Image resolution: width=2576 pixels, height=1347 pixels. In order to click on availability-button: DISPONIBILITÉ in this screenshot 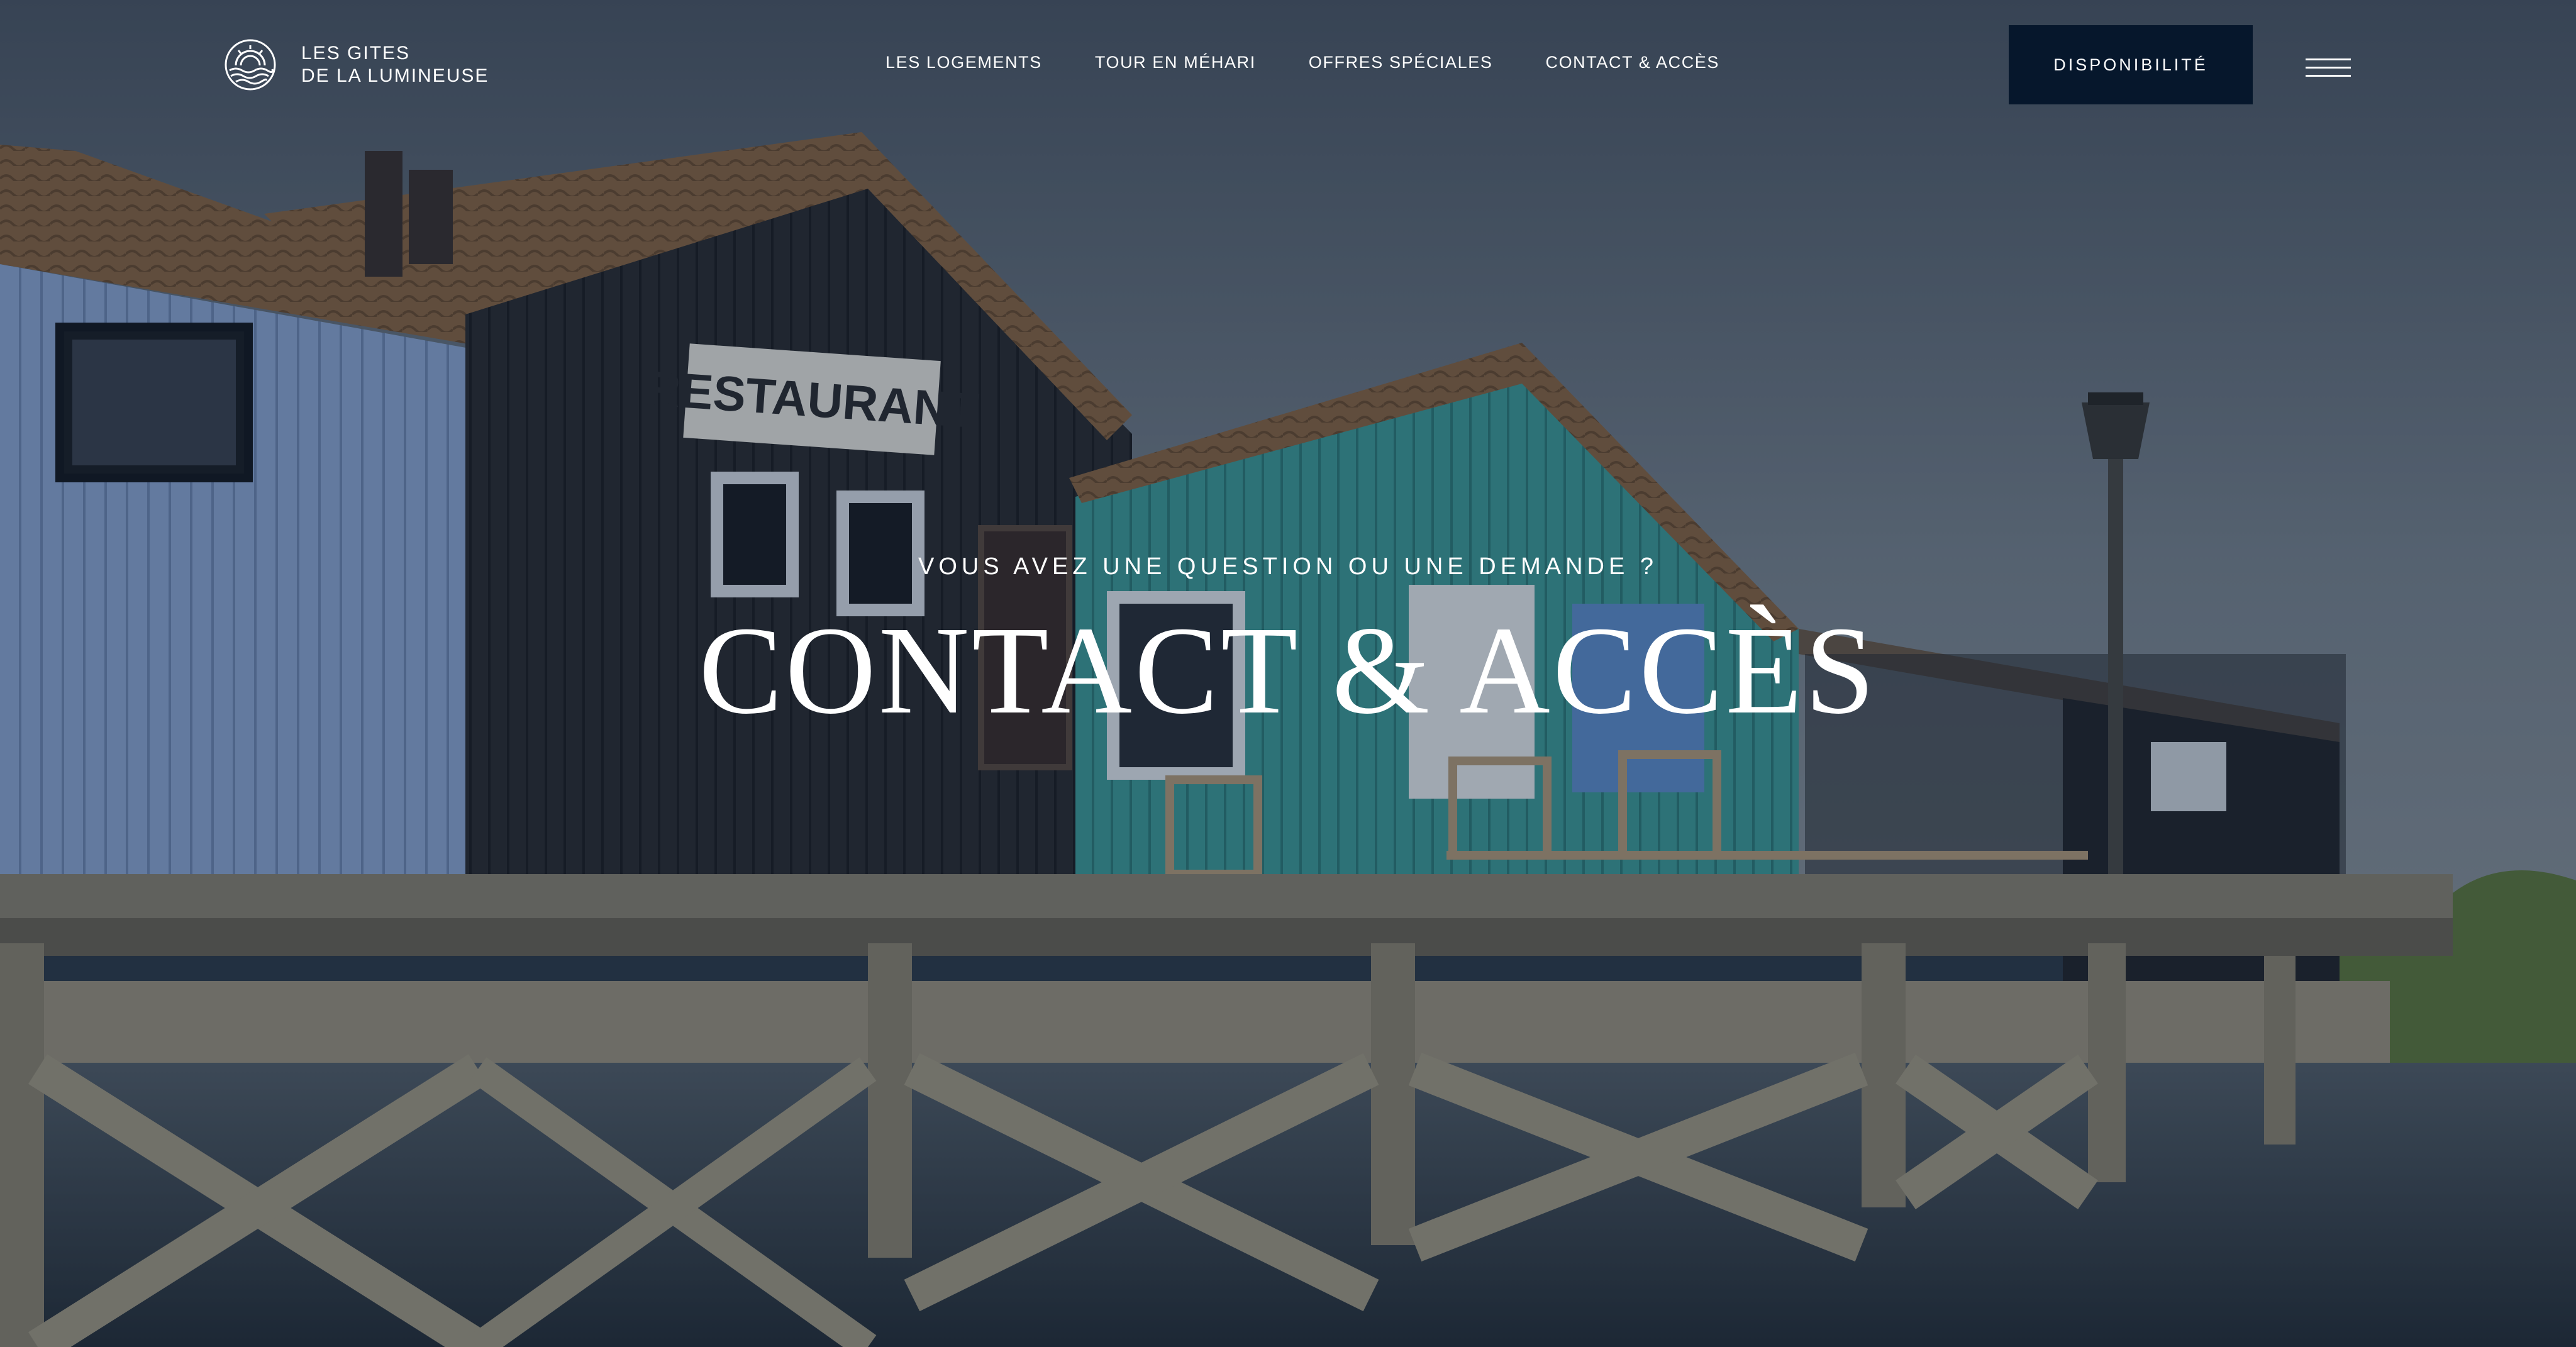, I will do `click(2131, 64)`.